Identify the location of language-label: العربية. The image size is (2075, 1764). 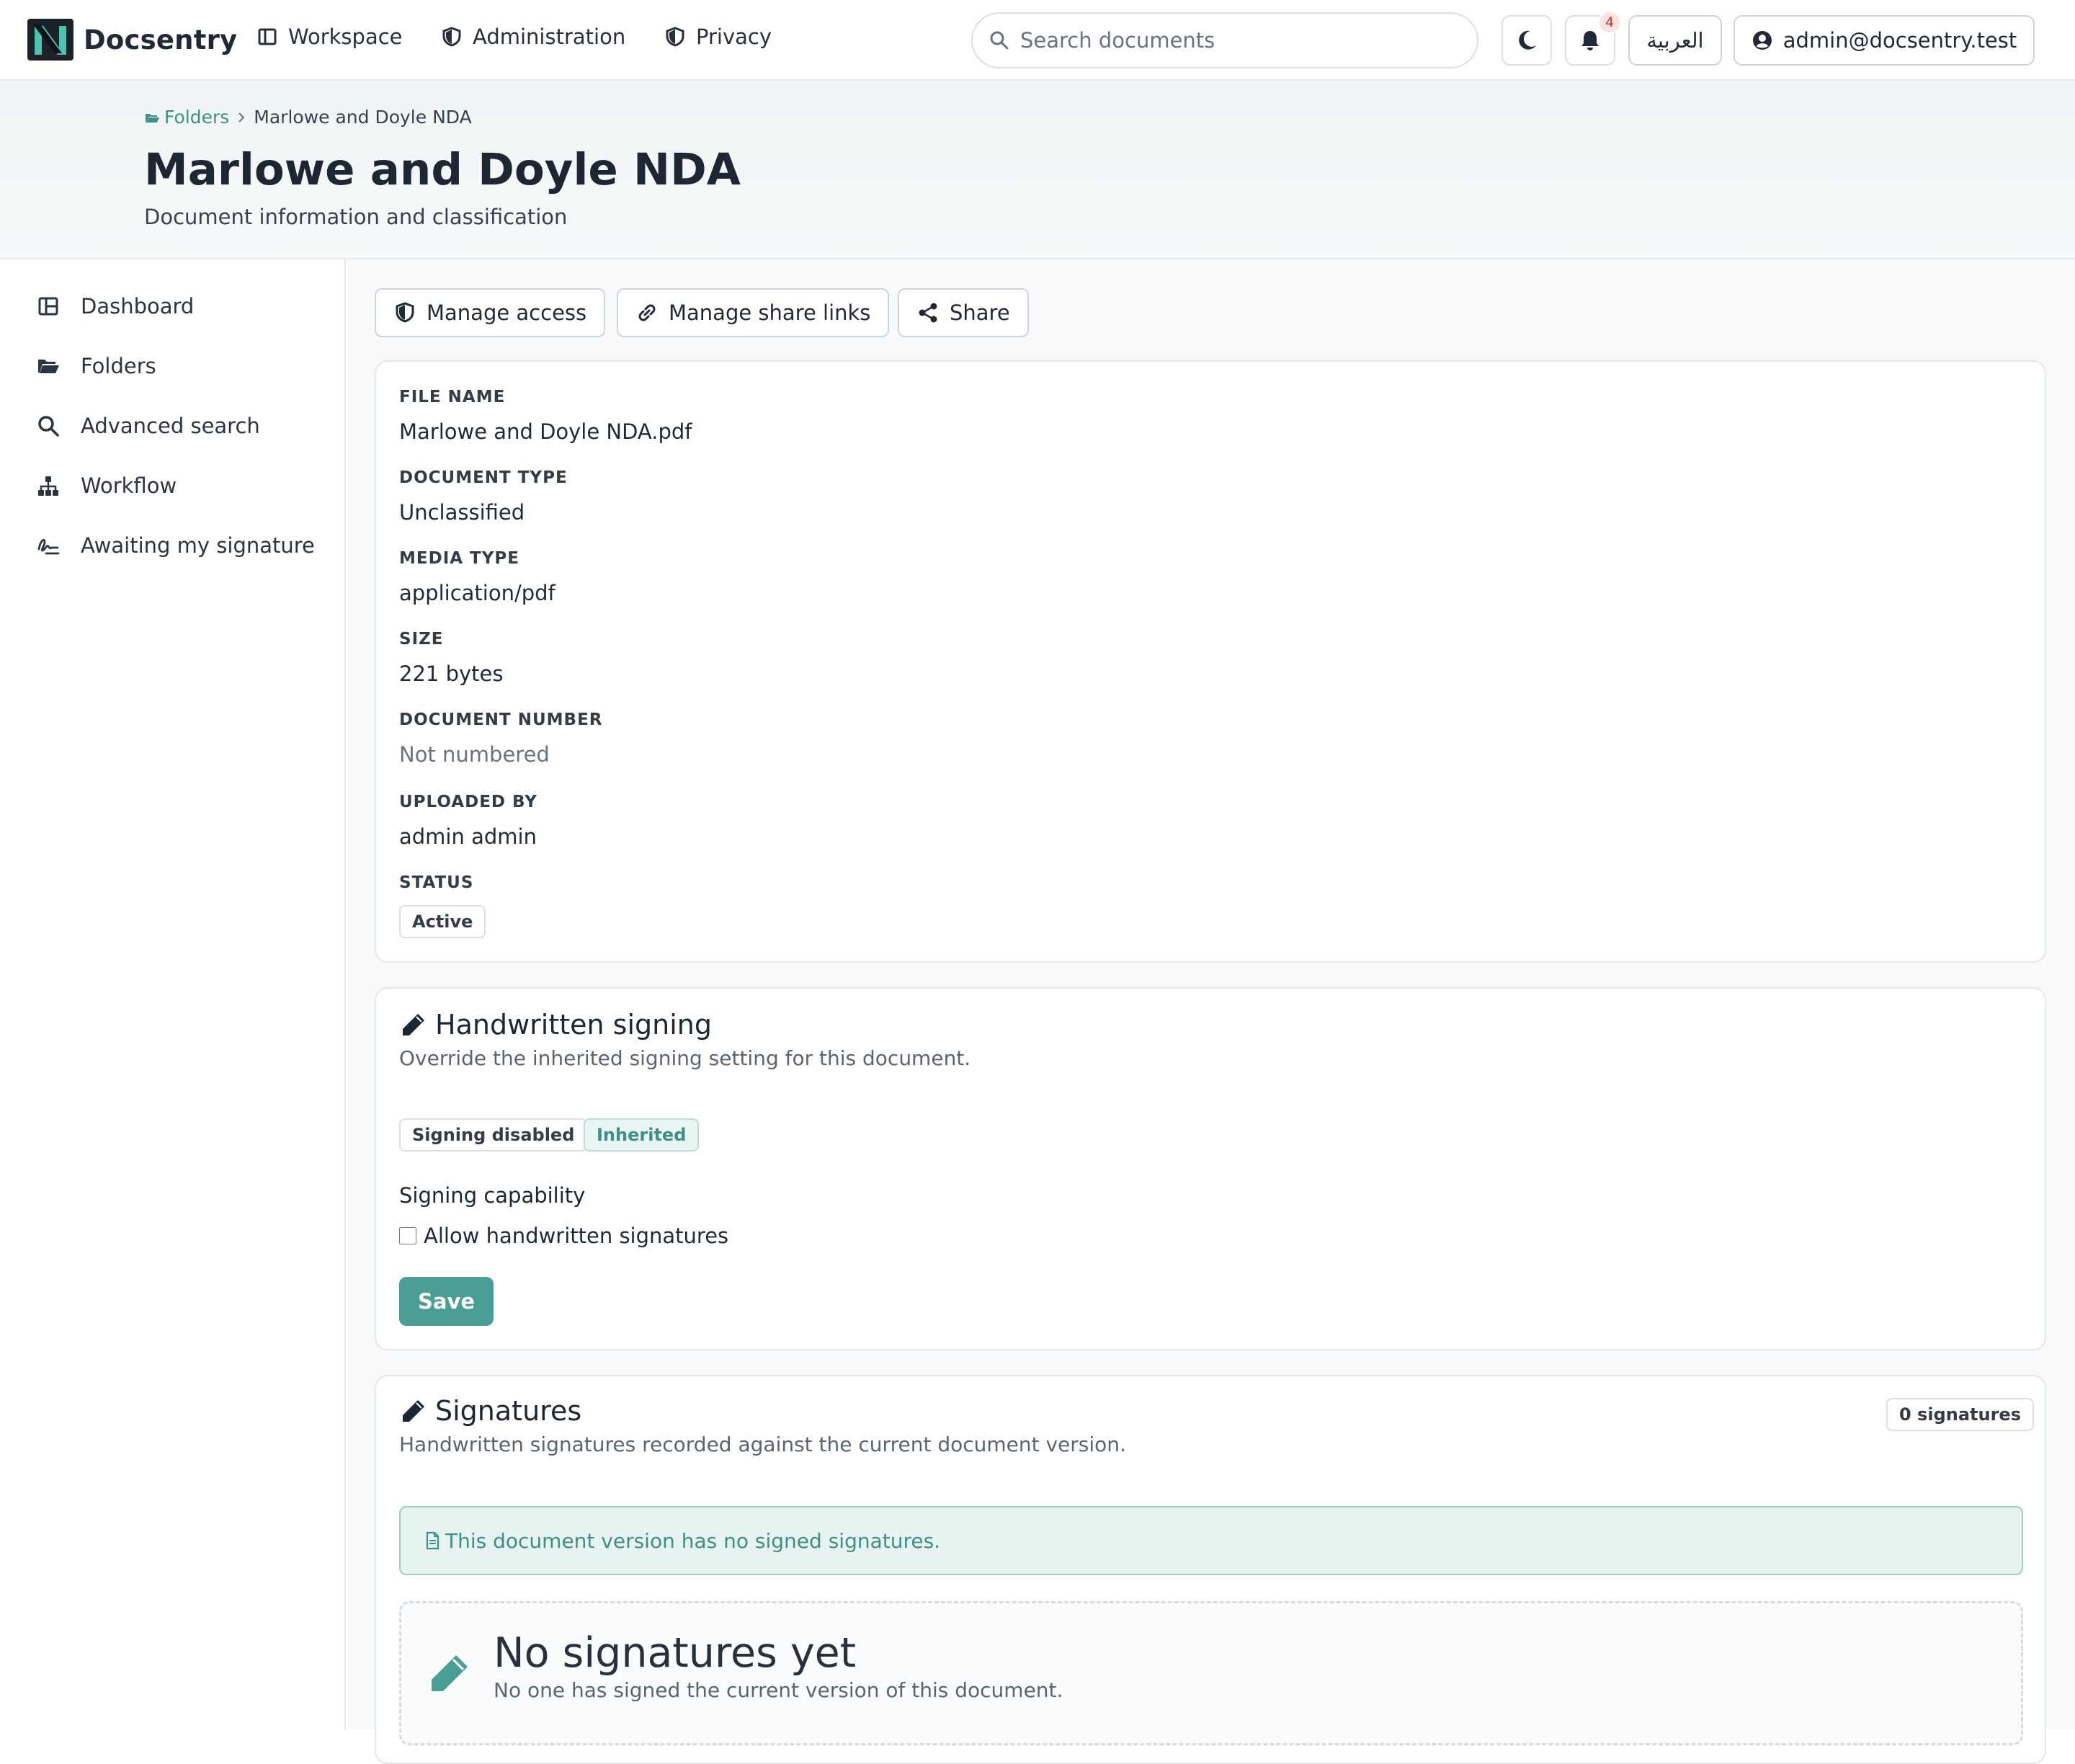
(1675, 40).